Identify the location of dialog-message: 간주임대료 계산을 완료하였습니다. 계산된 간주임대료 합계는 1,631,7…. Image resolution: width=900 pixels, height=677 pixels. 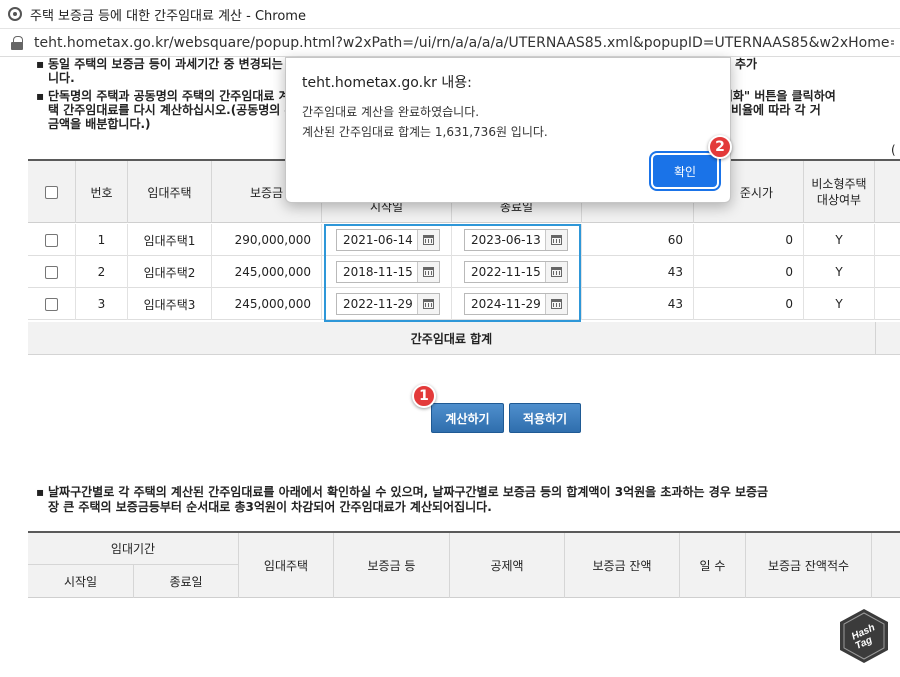
(425, 122).